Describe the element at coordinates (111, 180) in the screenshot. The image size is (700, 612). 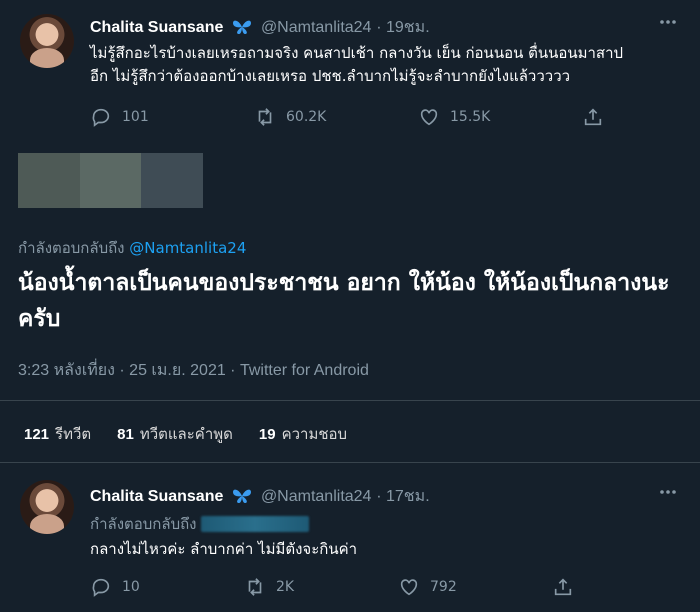
I see `blurred-image` at that location.